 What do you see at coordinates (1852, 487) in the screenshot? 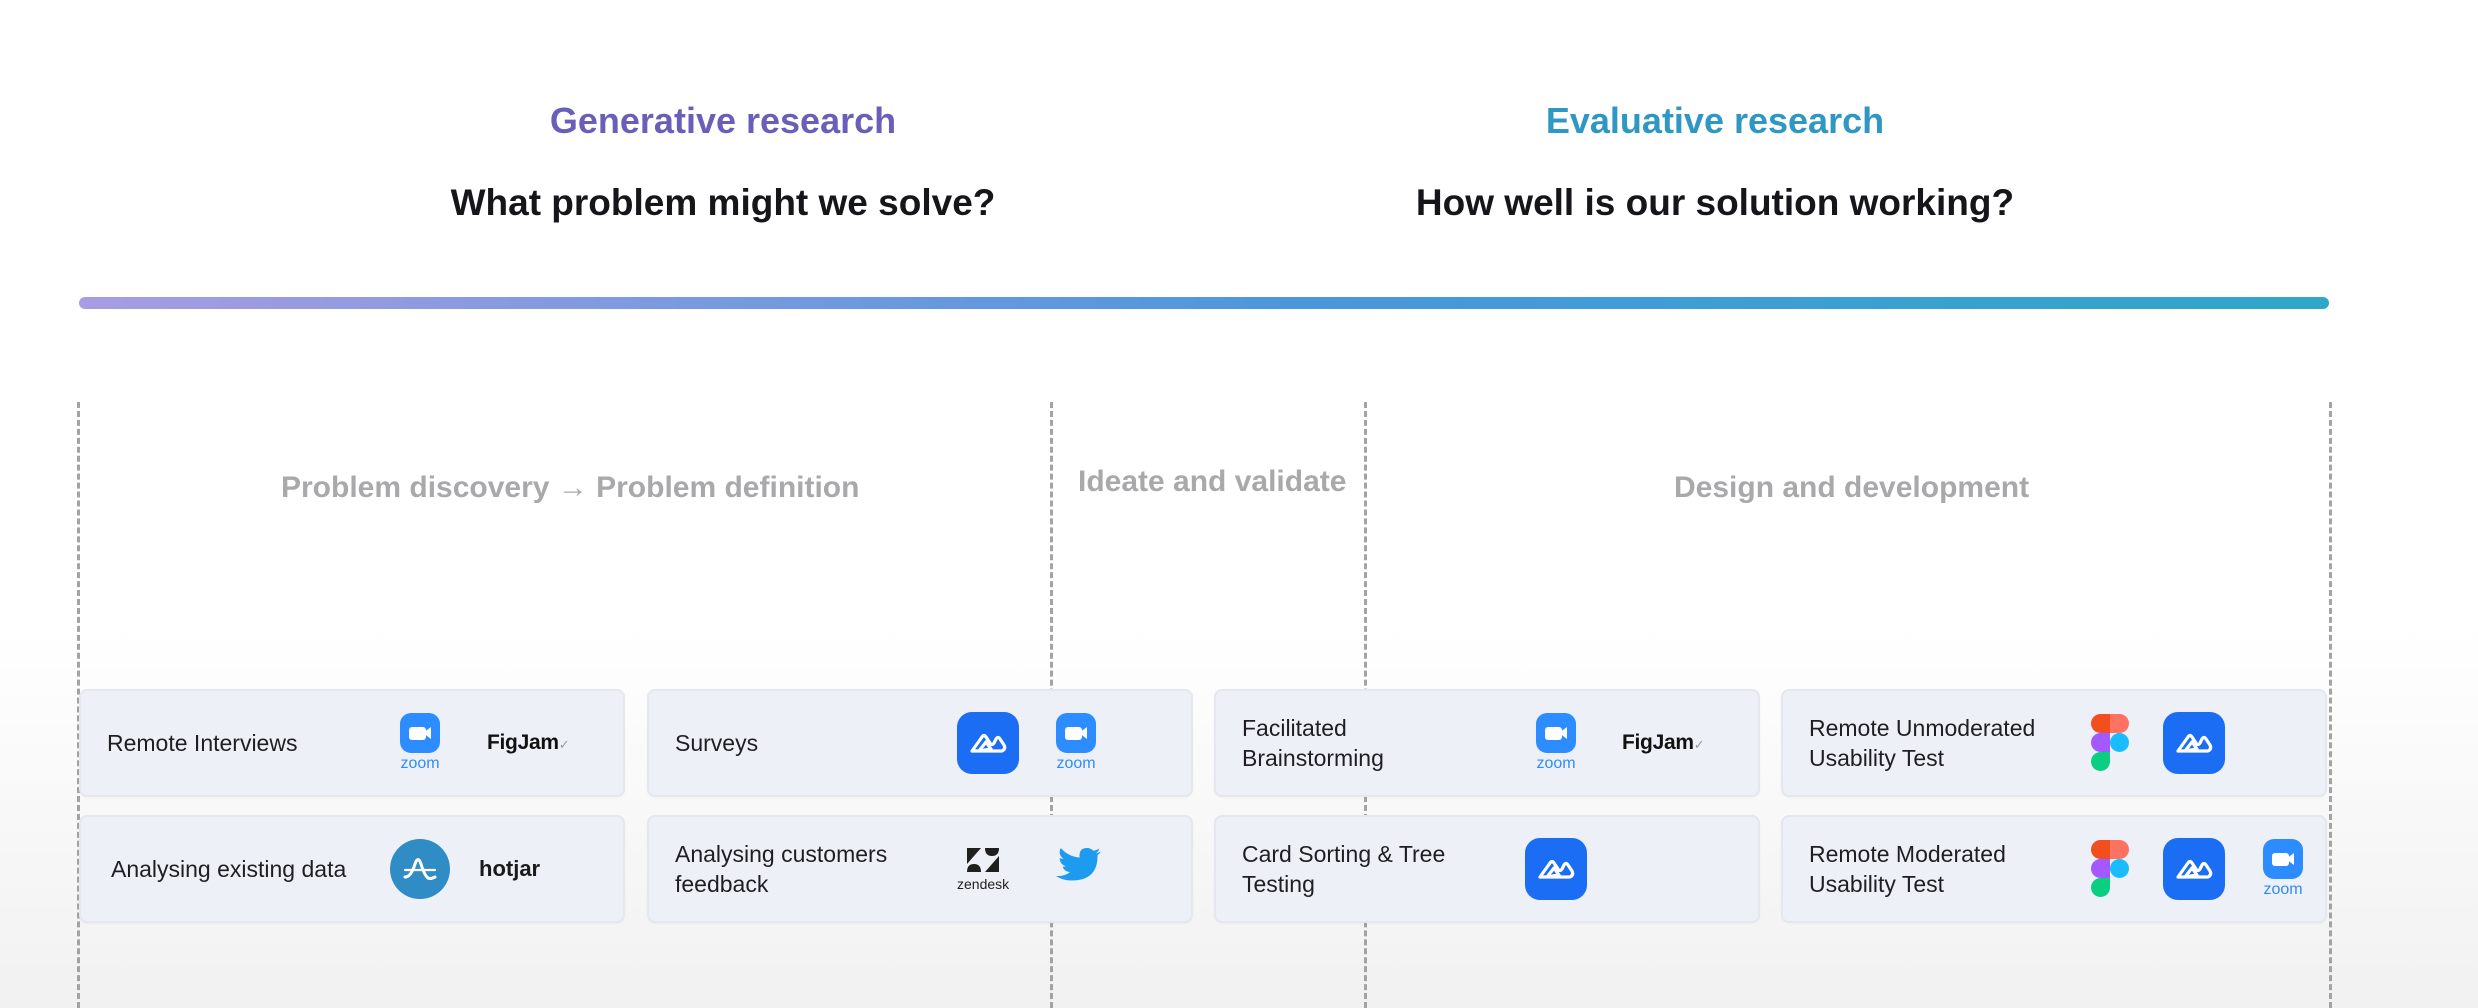
I see `phase-design-development: Design and development` at bounding box center [1852, 487].